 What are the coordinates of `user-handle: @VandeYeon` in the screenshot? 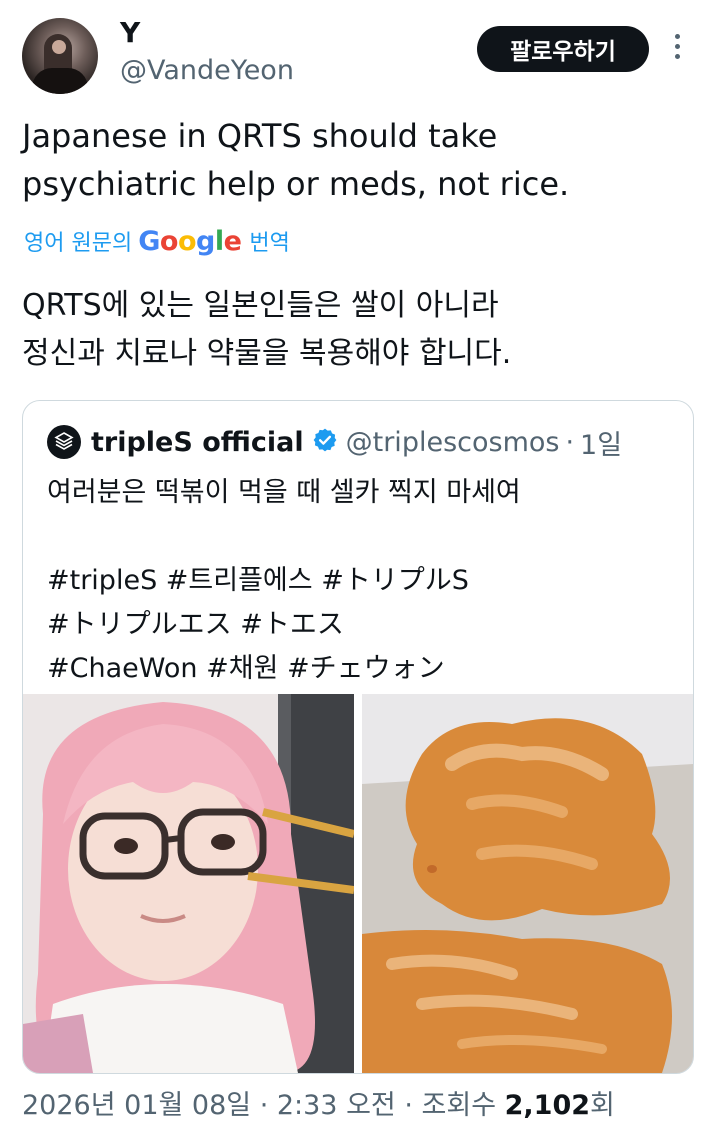 It's located at (207, 70).